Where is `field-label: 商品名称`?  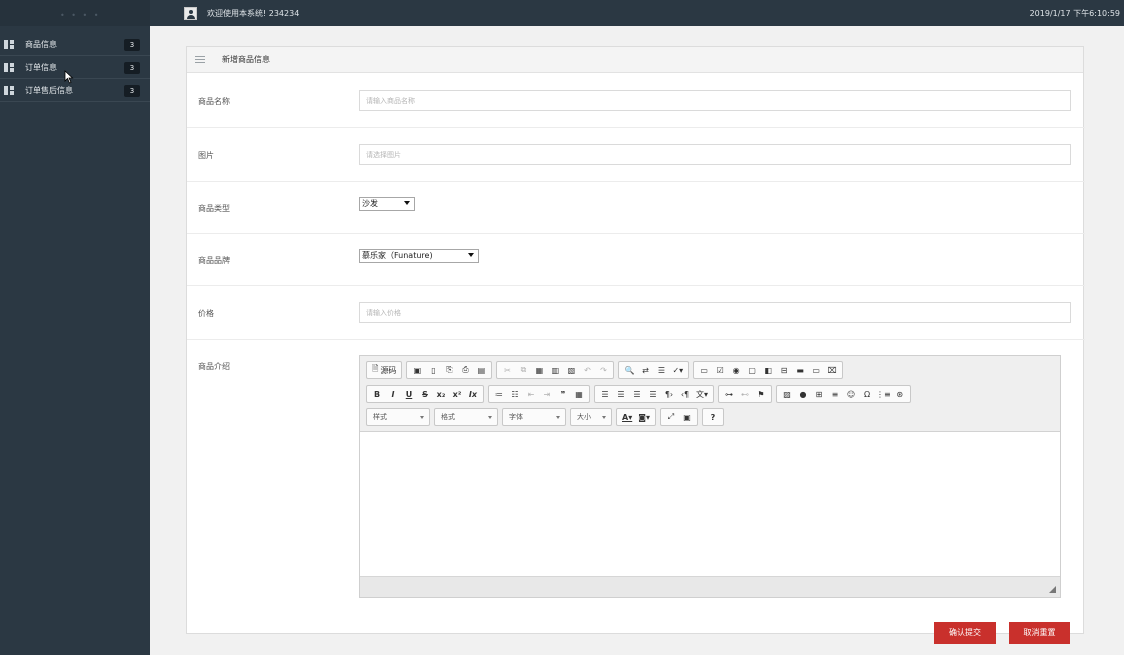
field-label: 商品名称 is located at coordinates (214, 101).